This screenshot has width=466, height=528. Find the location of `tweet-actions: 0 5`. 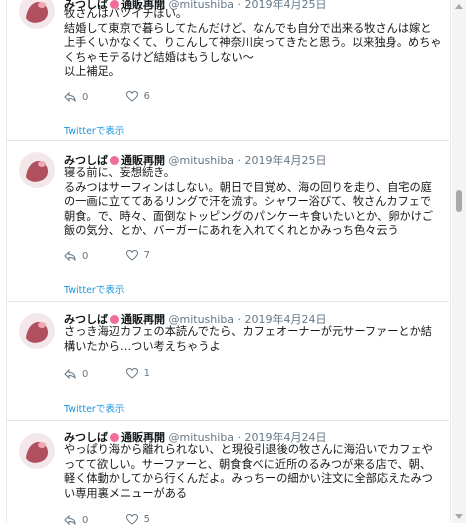

tweet-actions: 0 5 is located at coordinates (124, 521).